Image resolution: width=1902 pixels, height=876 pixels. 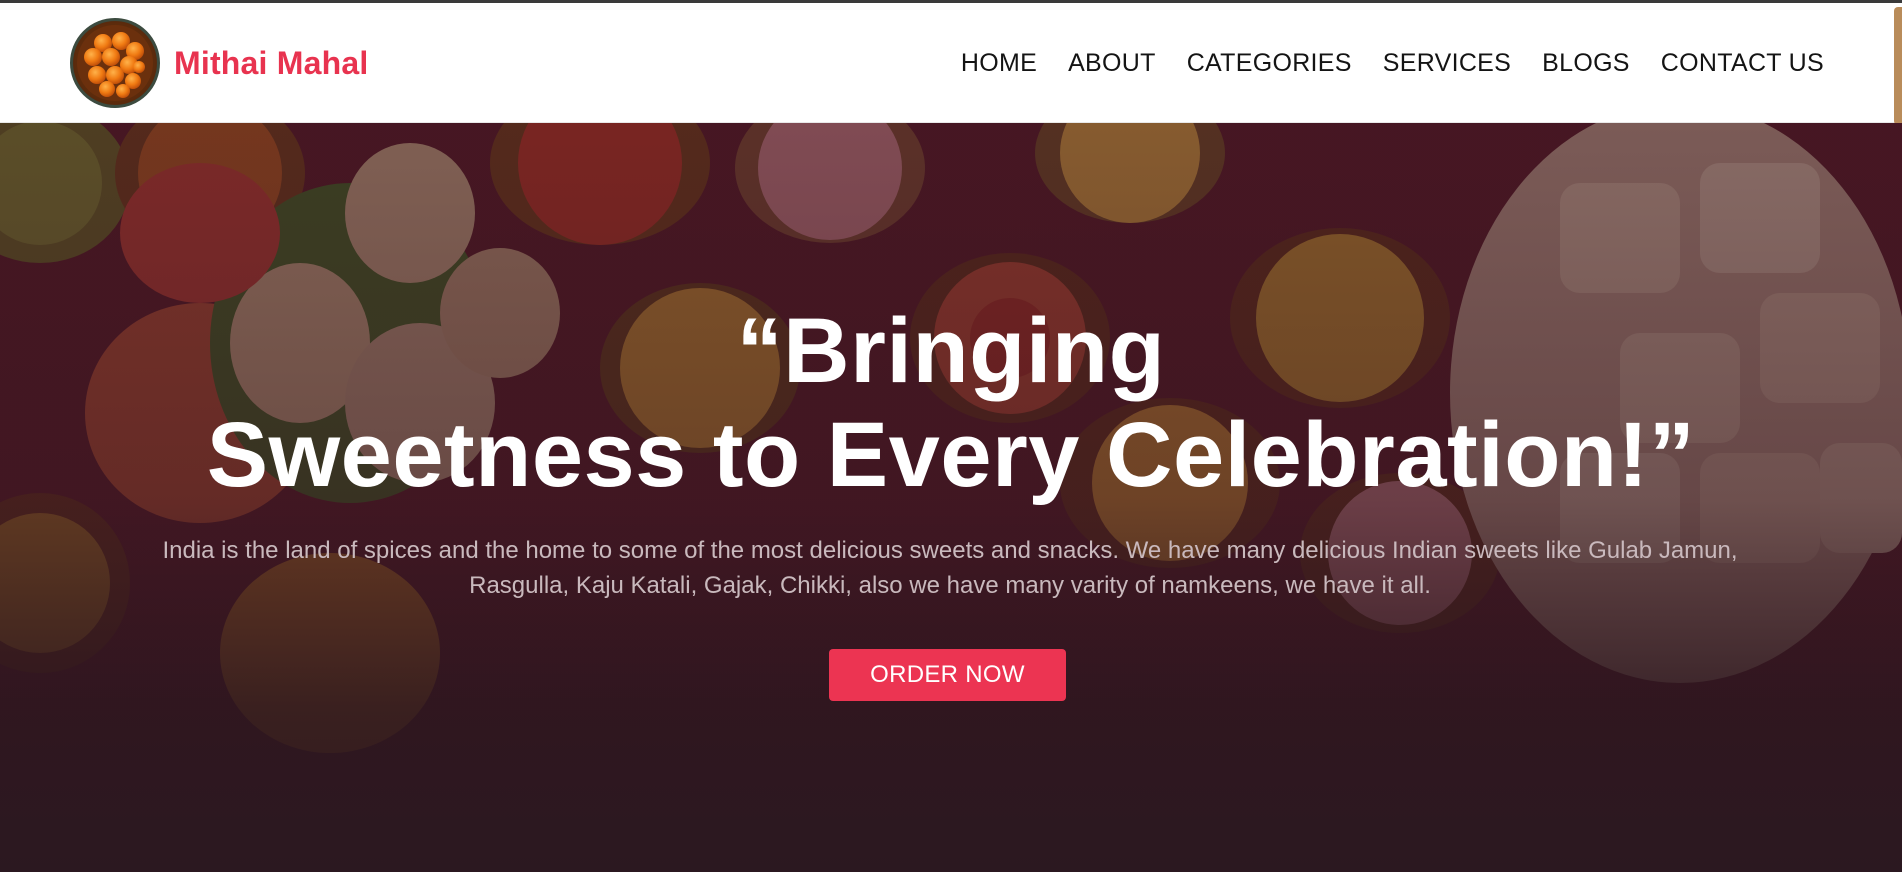 What do you see at coordinates (951, 351) in the screenshot?
I see `hero-headline-line-1: “Bringing` at bounding box center [951, 351].